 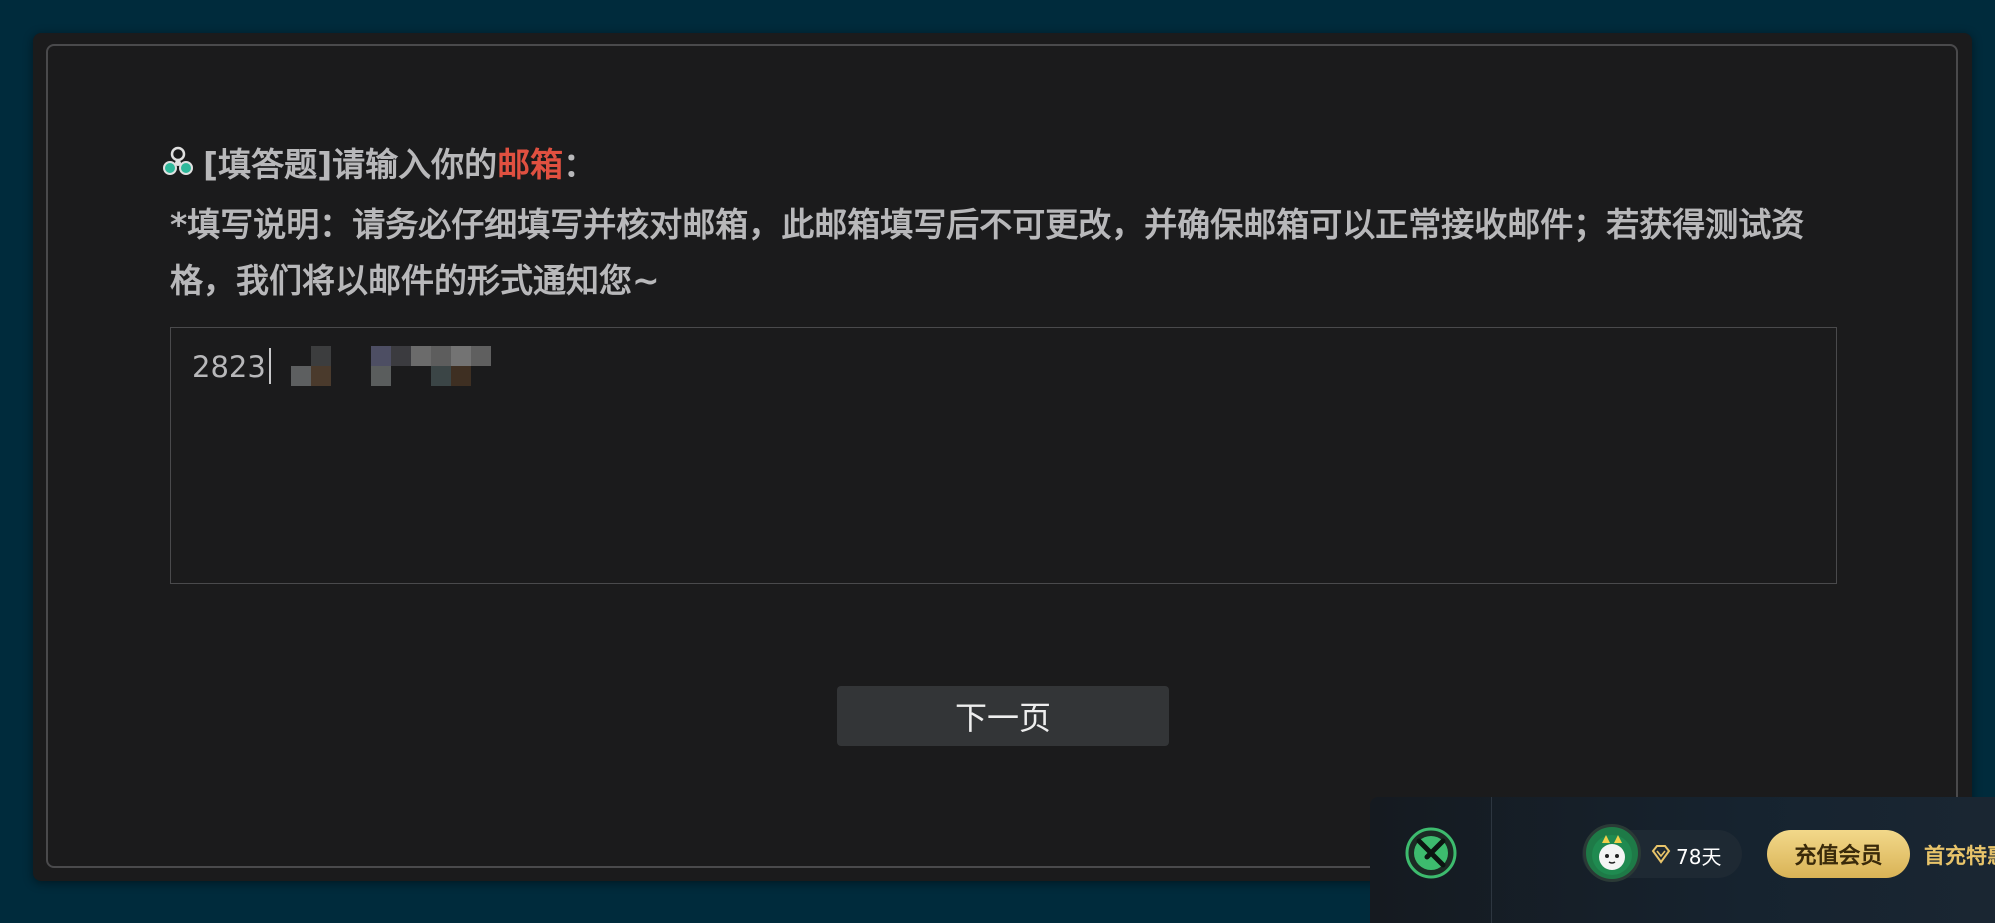 What do you see at coordinates (270, 366) in the screenshot?
I see `text-caret` at bounding box center [270, 366].